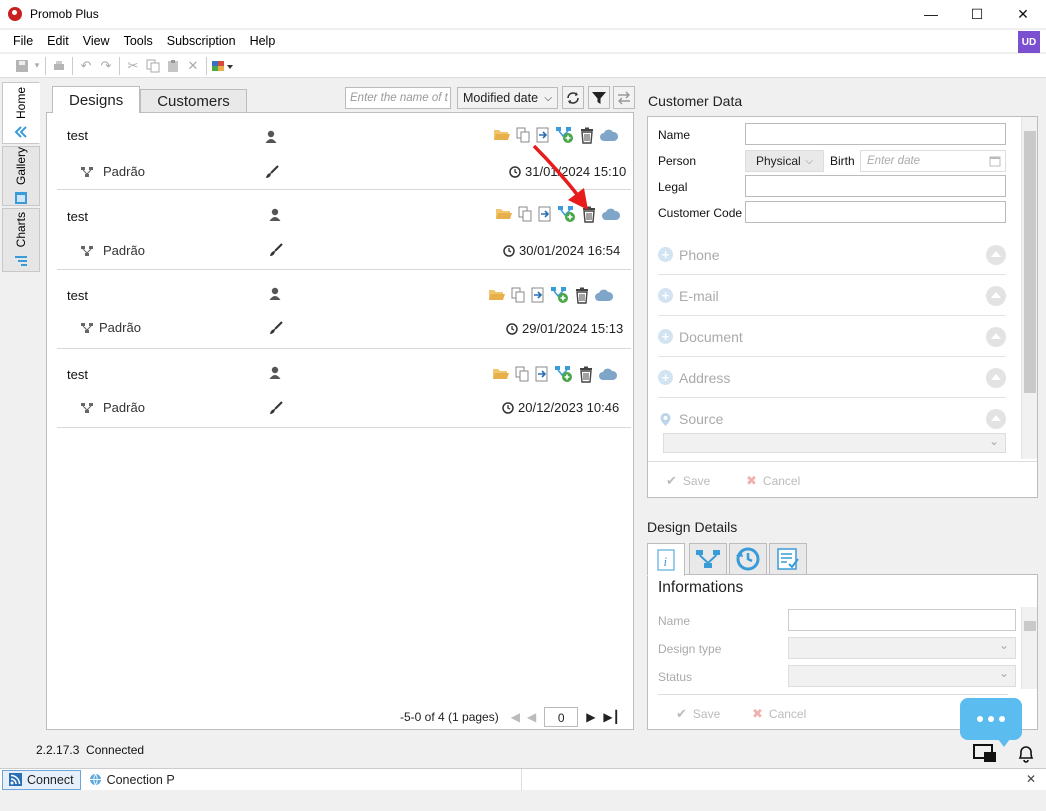  I want to click on redo-icon: ↷, so click(106, 66).